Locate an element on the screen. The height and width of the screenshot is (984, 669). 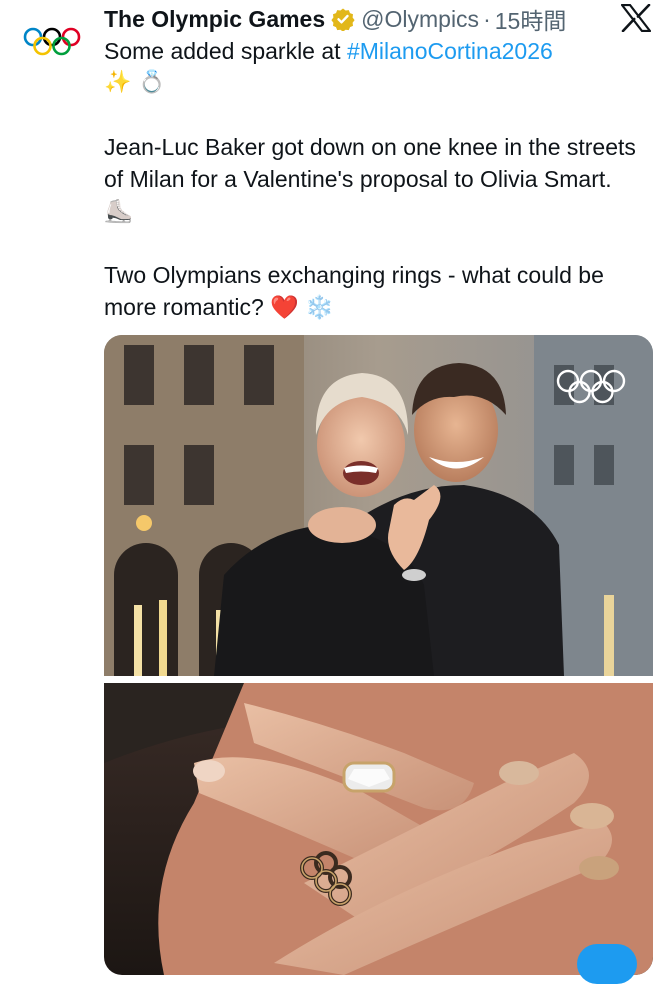
tweet-intro-text: Some added sparkle at is located at coordinates (225, 51).